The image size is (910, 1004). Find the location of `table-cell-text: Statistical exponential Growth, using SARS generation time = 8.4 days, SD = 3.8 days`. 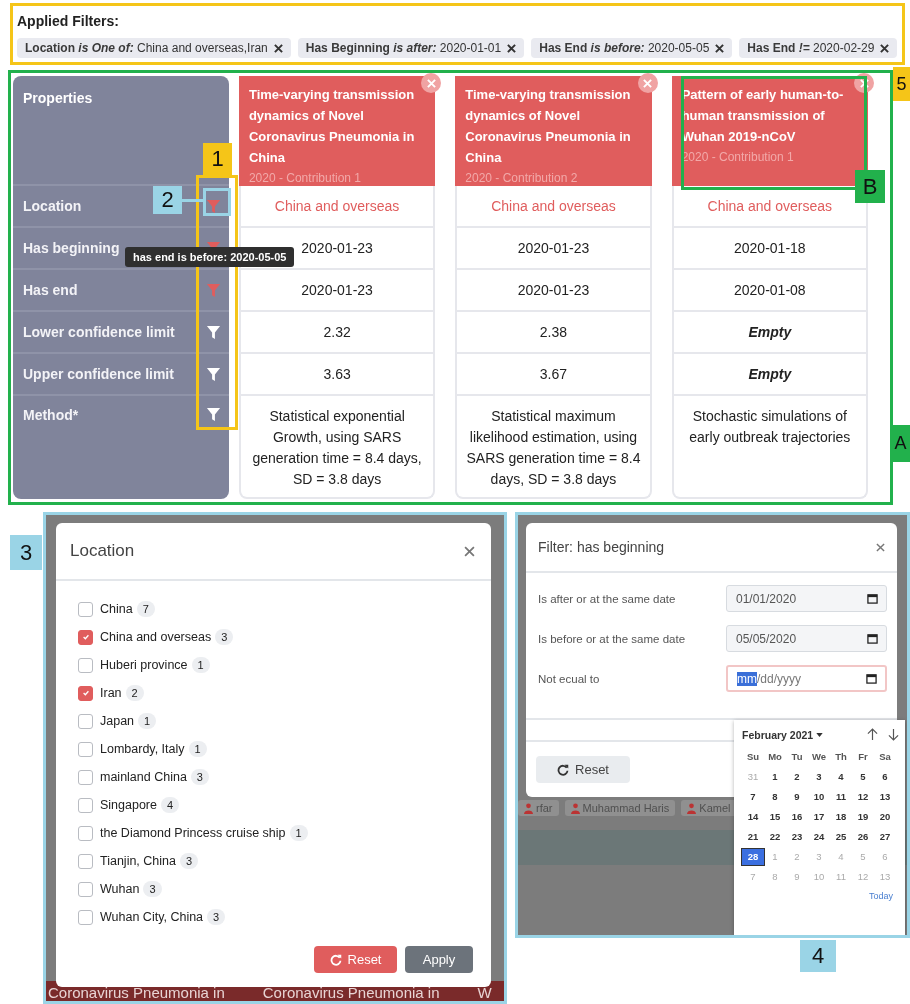

table-cell-text: Statistical exponential Growth, using SARS generation time = 8.4 days, SD = 3.8 days is located at coordinates (337, 448).